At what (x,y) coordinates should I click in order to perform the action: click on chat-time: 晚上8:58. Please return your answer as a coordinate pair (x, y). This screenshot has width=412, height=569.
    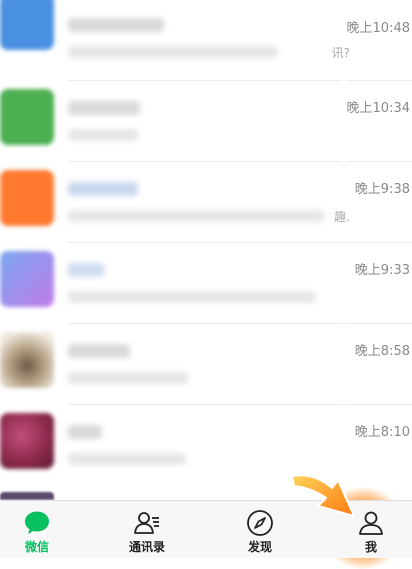
    Looking at the image, I should click on (382, 351).